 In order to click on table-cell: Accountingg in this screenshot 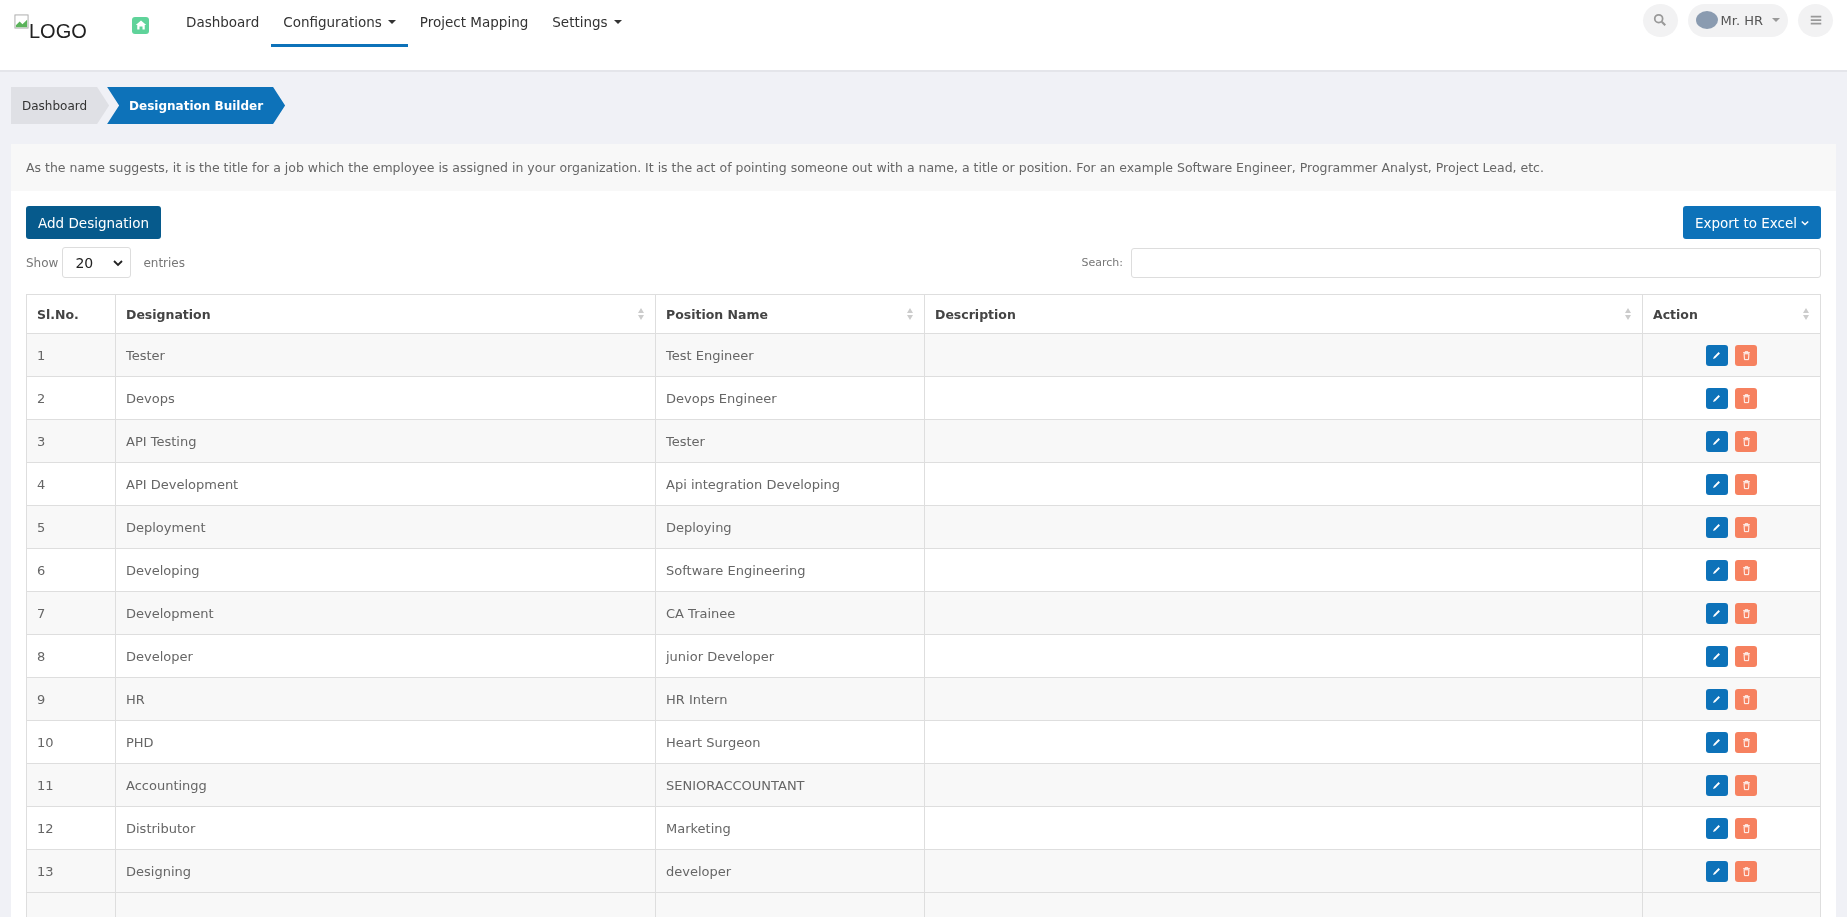, I will do `click(385, 785)`.